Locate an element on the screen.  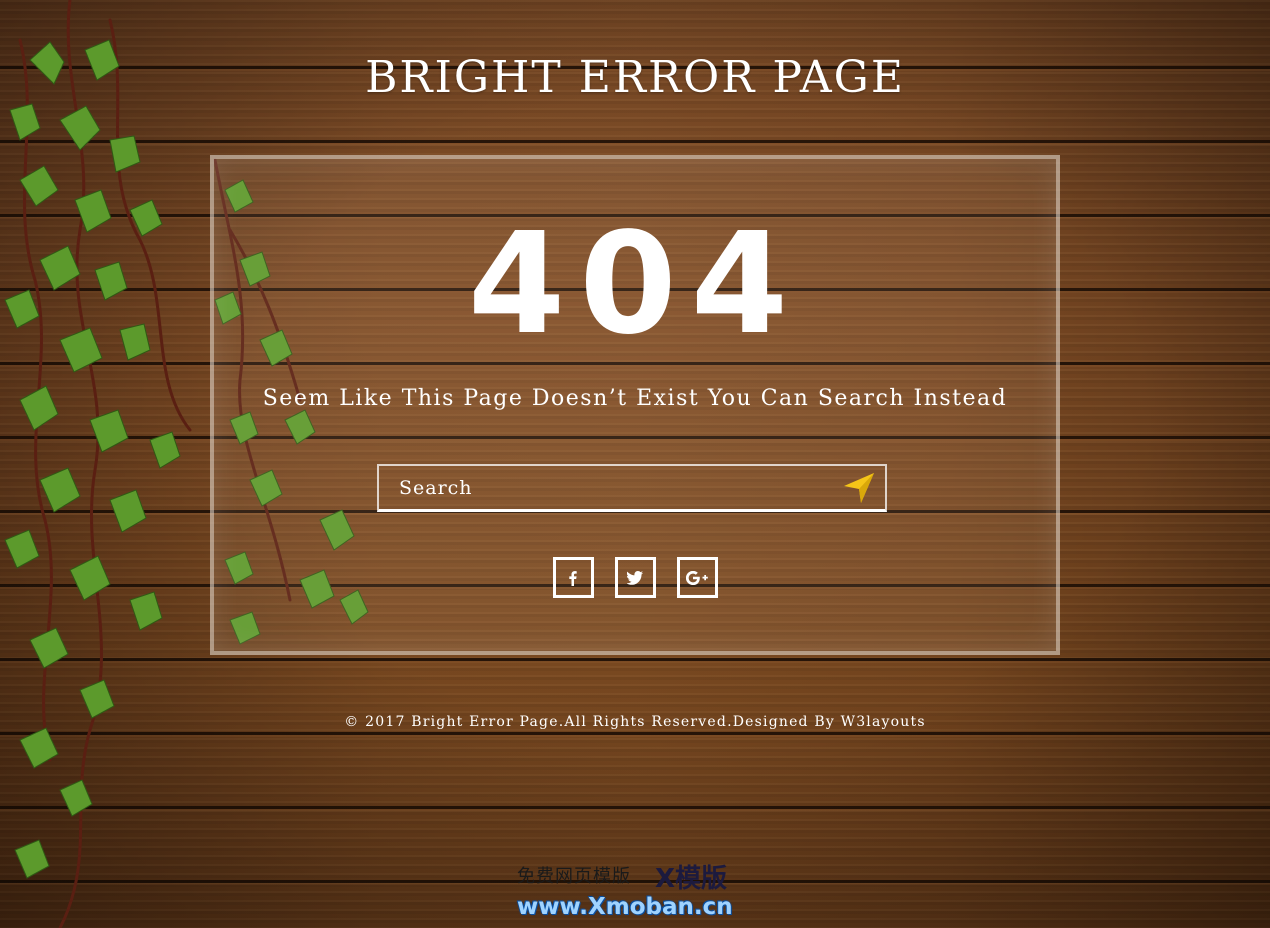
paper-plane-icon is located at coordinates (859, 487).